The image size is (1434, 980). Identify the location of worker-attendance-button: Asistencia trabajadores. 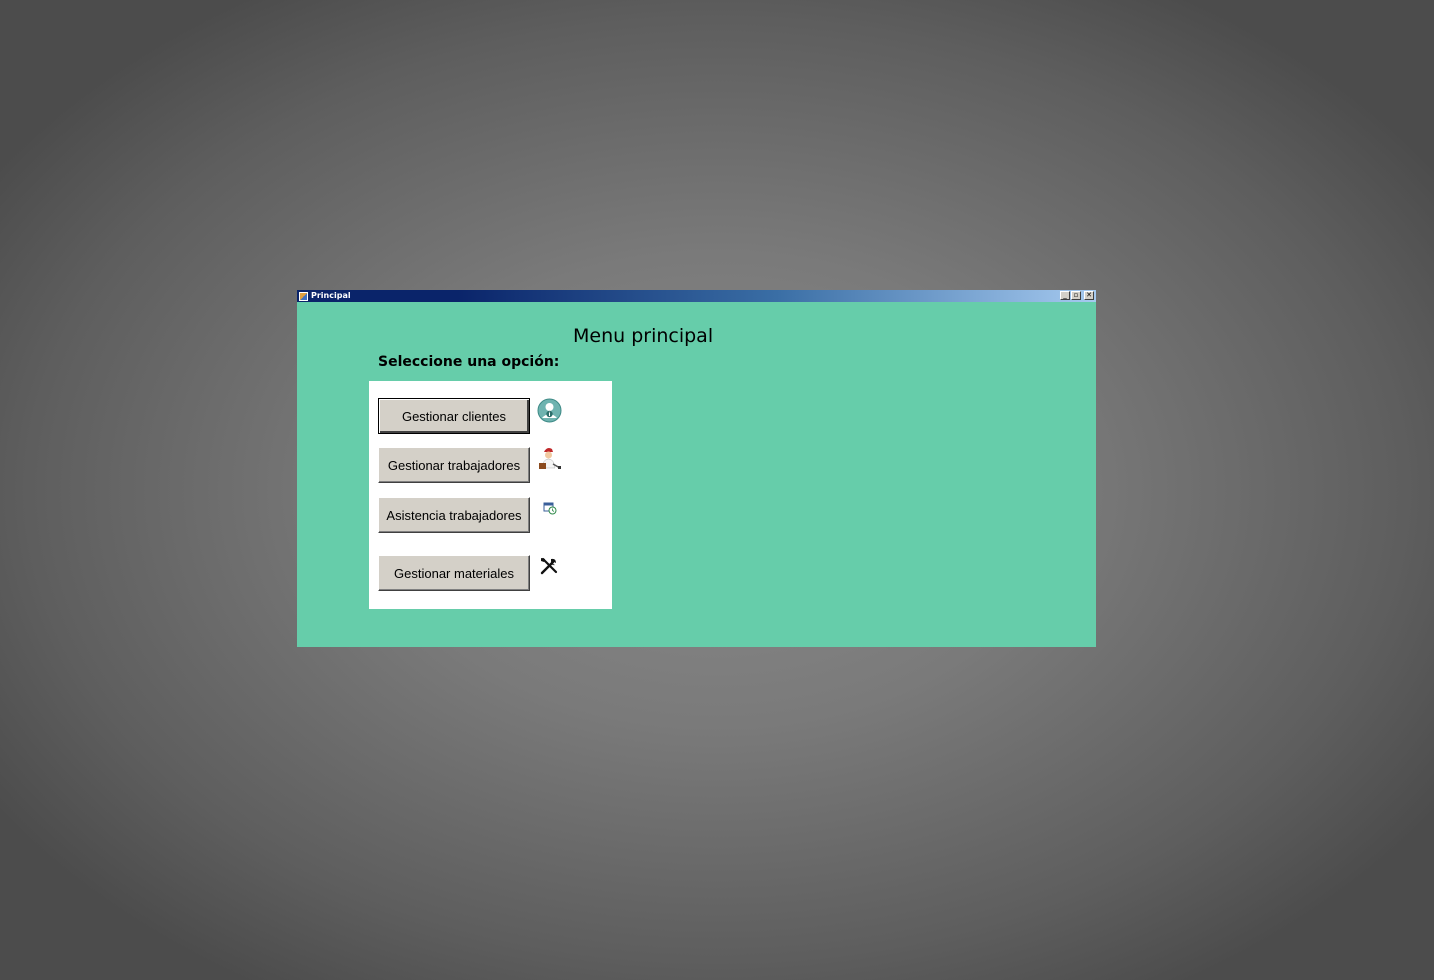
(454, 515).